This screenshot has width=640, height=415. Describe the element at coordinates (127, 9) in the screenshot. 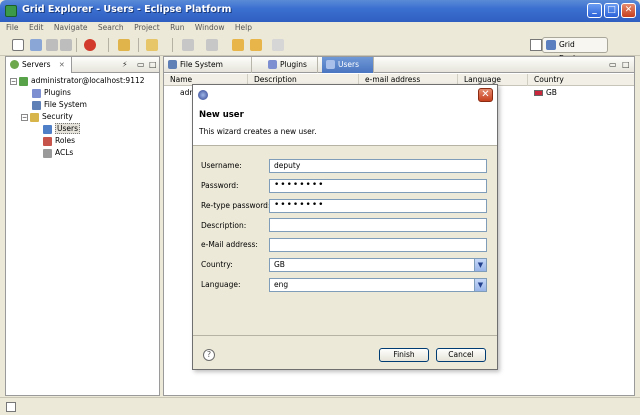

I see `window-title: Grid Explorer - Users - Eclipse Platform` at that location.